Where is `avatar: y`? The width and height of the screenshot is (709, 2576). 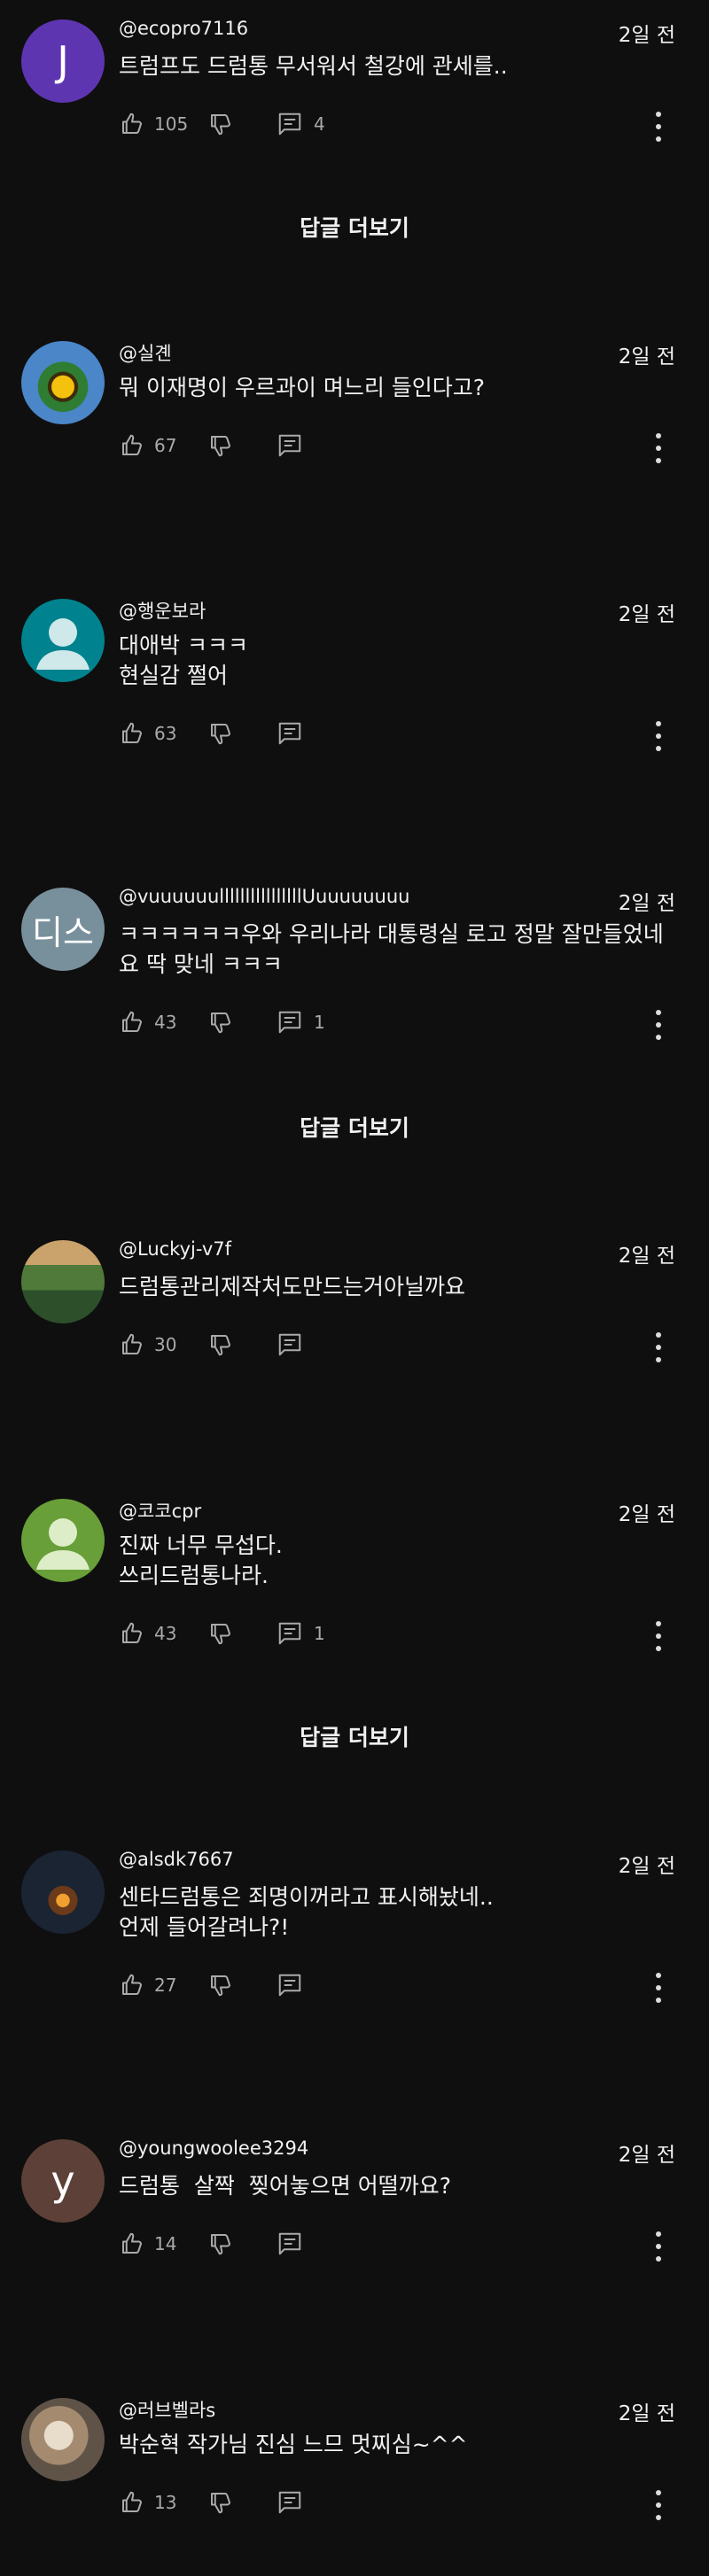
avatar: y is located at coordinates (63, 2181).